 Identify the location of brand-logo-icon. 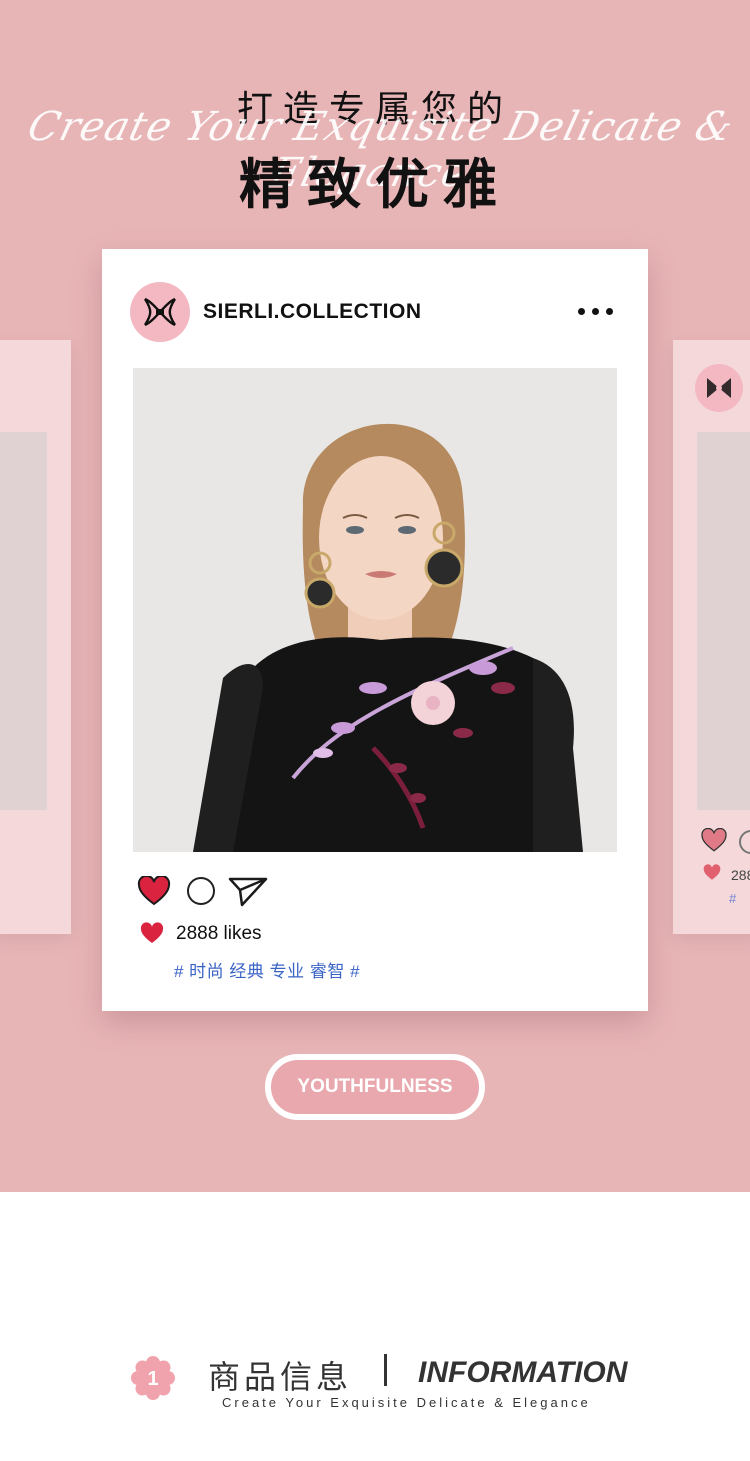
(160, 312).